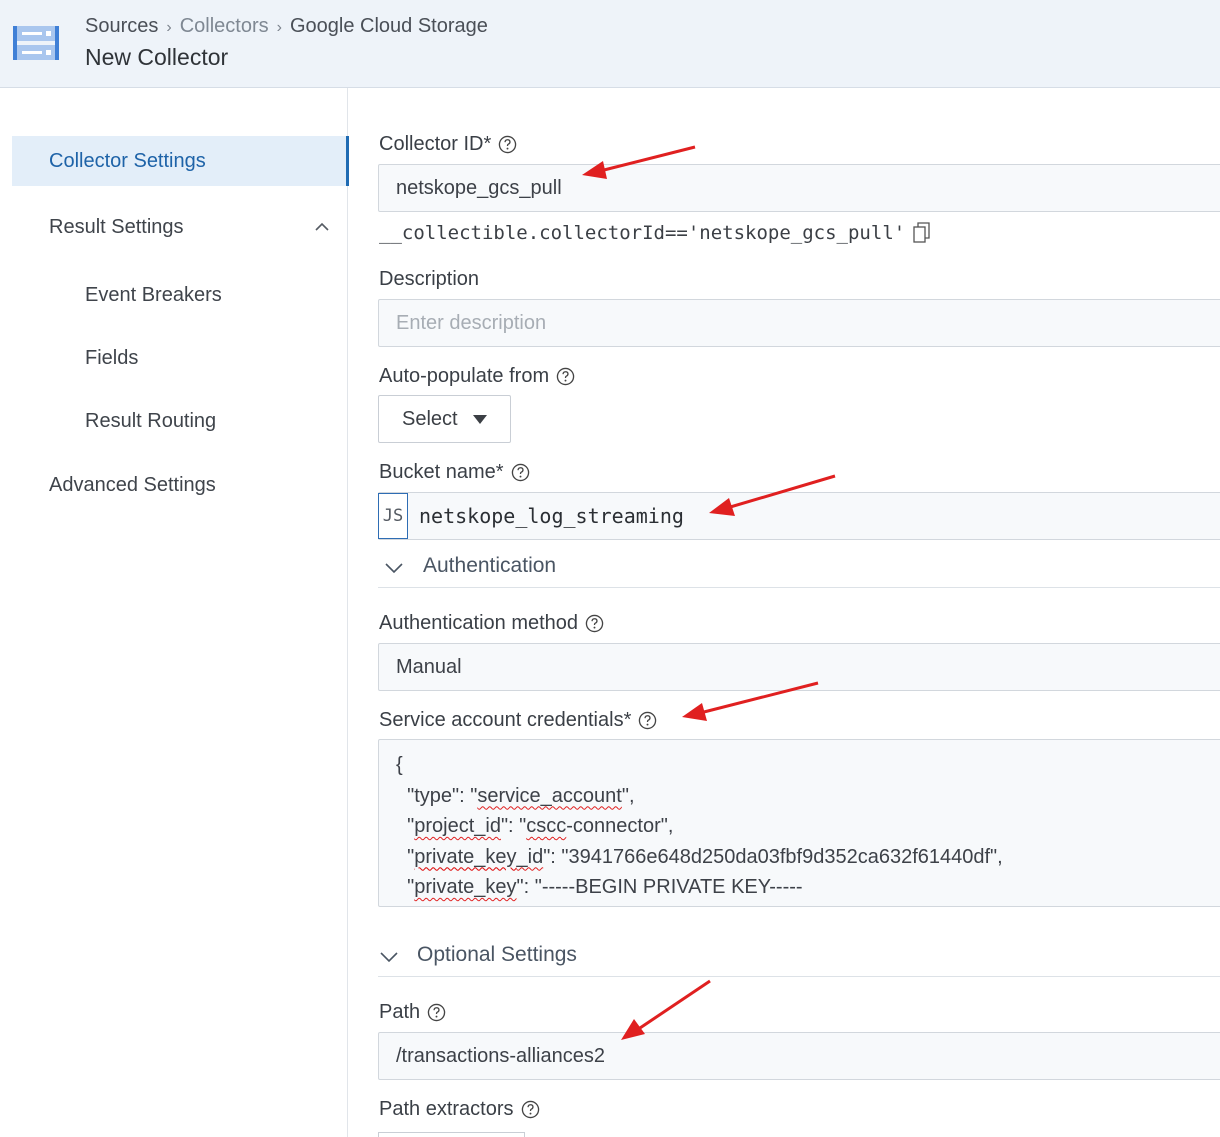  Describe the element at coordinates (116, 227) in the screenshot. I see `sidebar-item-label: Result Settings` at that location.